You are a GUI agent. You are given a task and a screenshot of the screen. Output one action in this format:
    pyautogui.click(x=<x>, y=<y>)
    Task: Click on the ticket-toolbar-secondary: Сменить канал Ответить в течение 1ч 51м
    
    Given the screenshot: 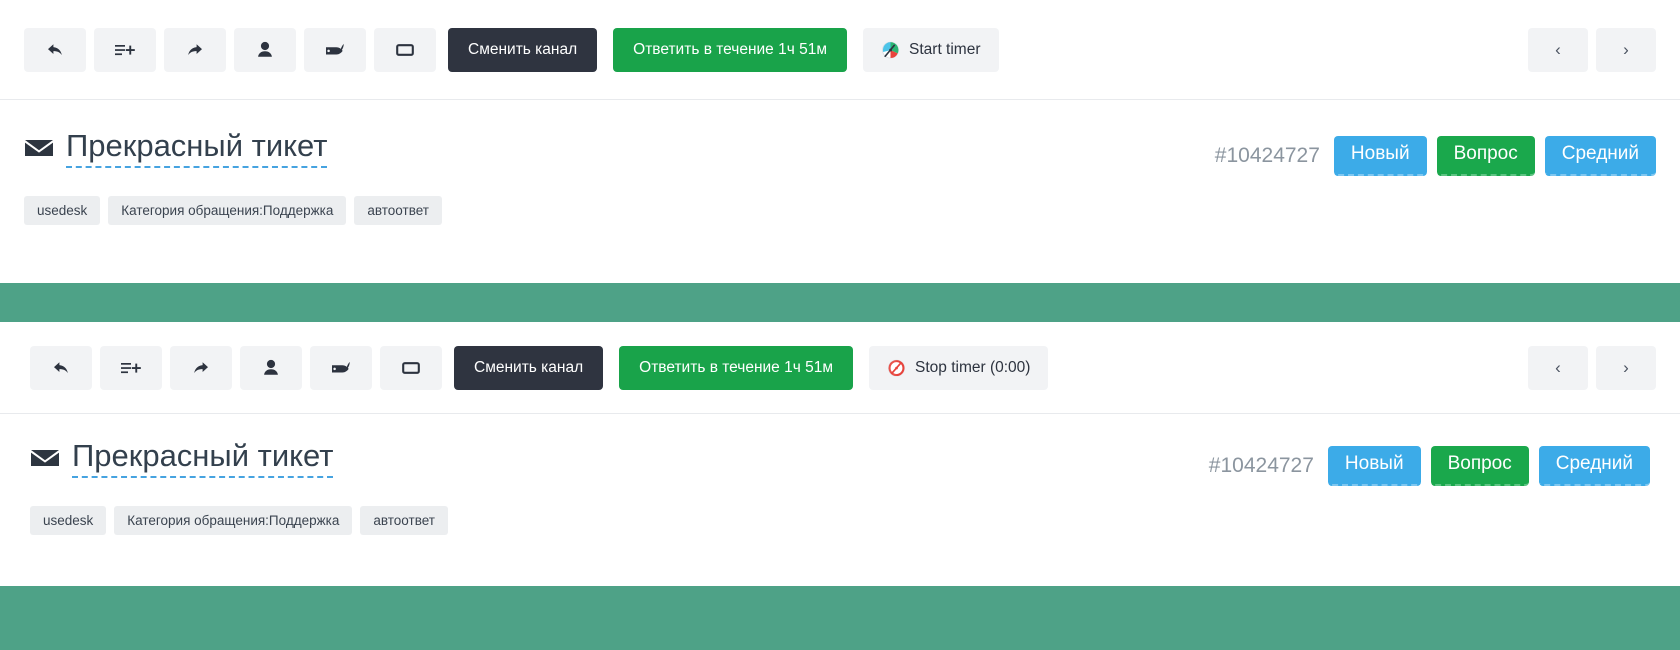 What is the action you would take?
    pyautogui.click(x=840, y=368)
    